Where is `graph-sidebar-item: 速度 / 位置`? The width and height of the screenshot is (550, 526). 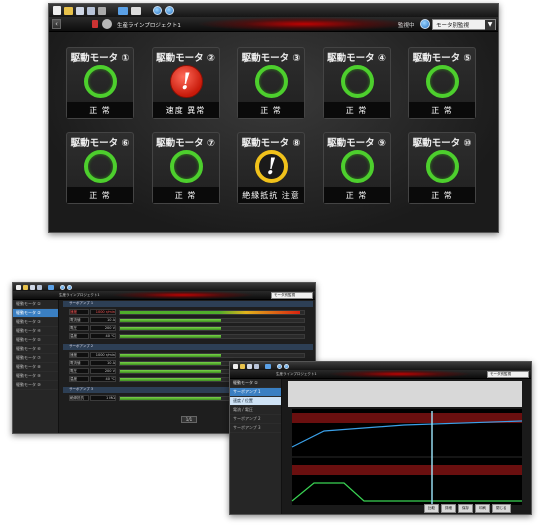
graph-sidebar-item: 速度 / 位置 is located at coordinates (255, 401).